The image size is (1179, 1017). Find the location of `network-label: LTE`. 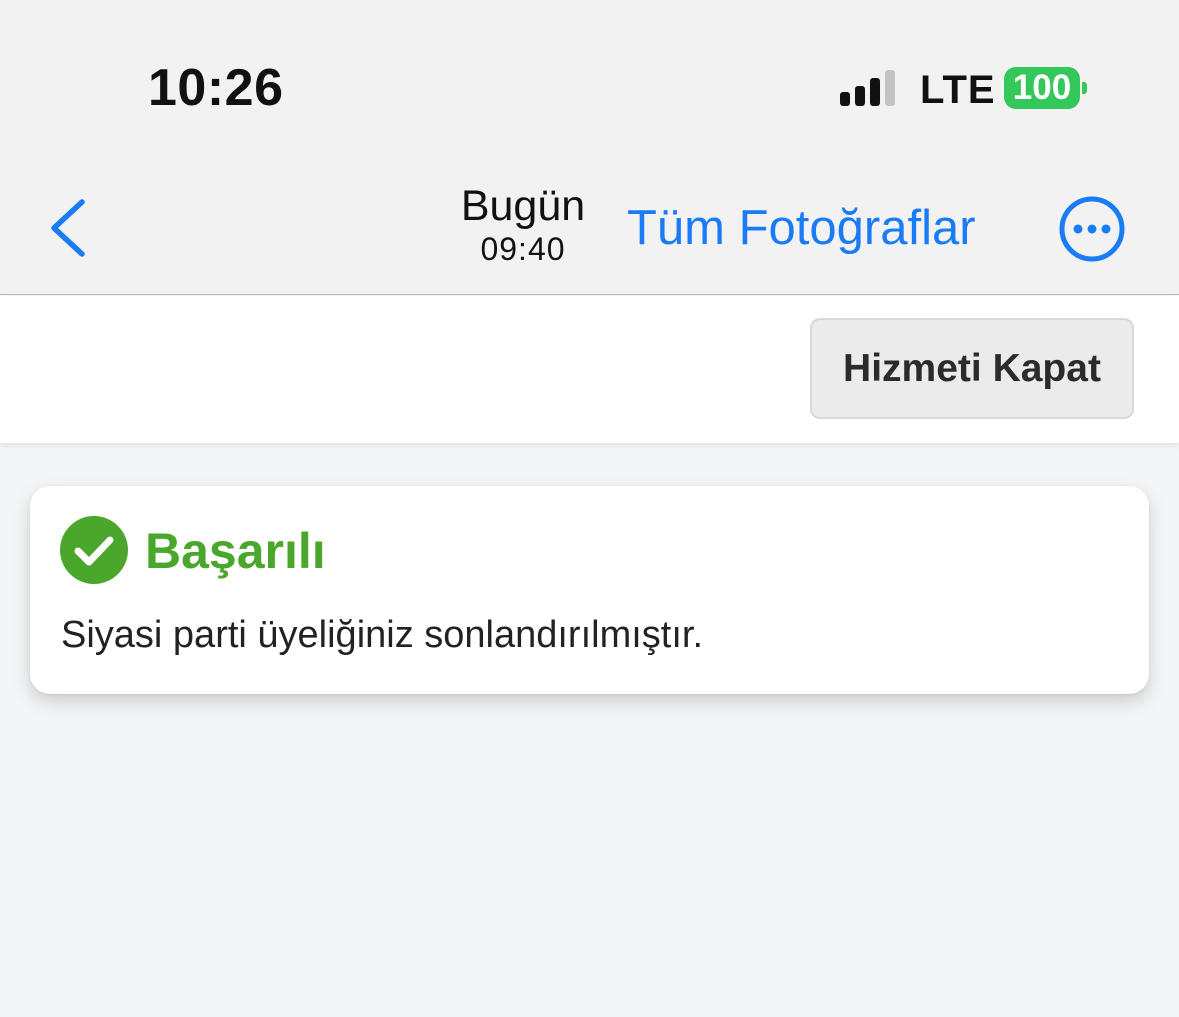

network-label: LTE is located at coordinates (958, 90).